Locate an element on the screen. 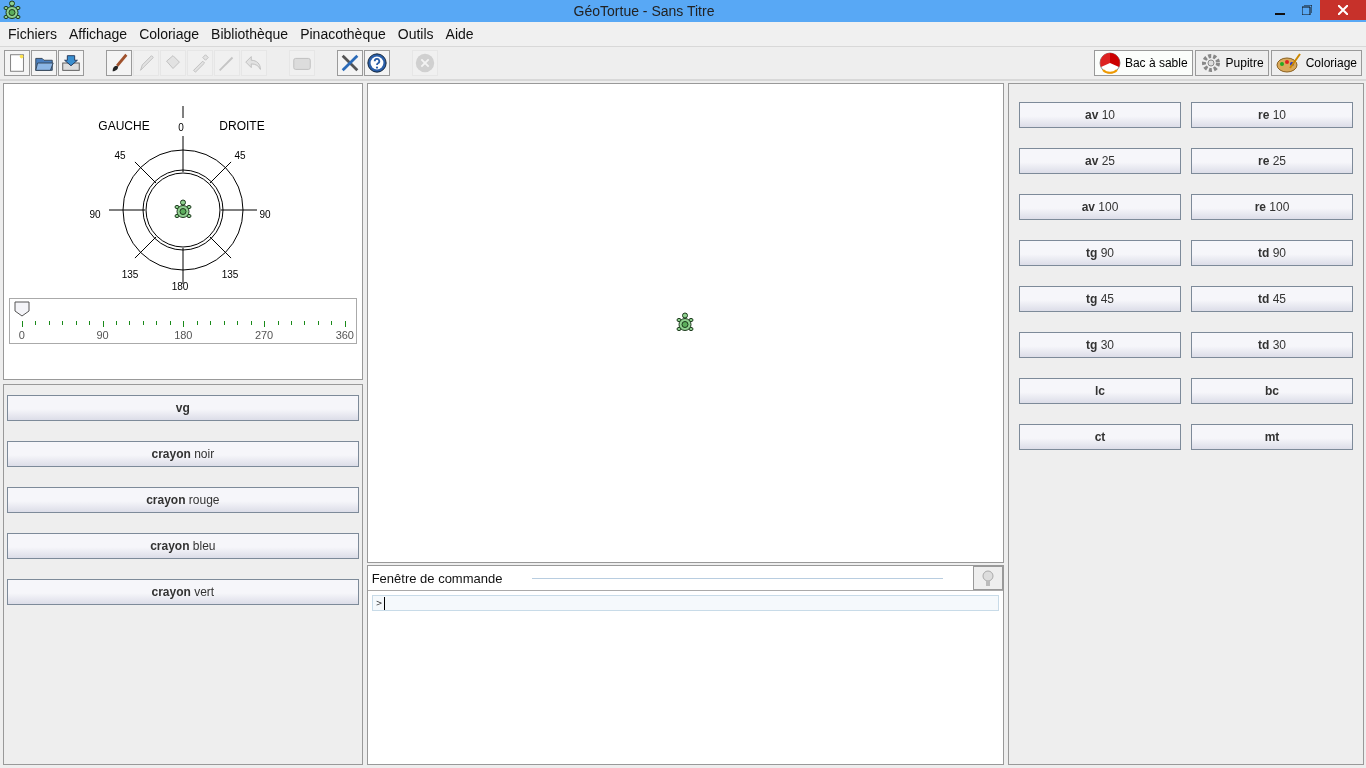 This screenshot has height=768, width=1366. left-label: GAUCHE is located at coordinates (124, 126).